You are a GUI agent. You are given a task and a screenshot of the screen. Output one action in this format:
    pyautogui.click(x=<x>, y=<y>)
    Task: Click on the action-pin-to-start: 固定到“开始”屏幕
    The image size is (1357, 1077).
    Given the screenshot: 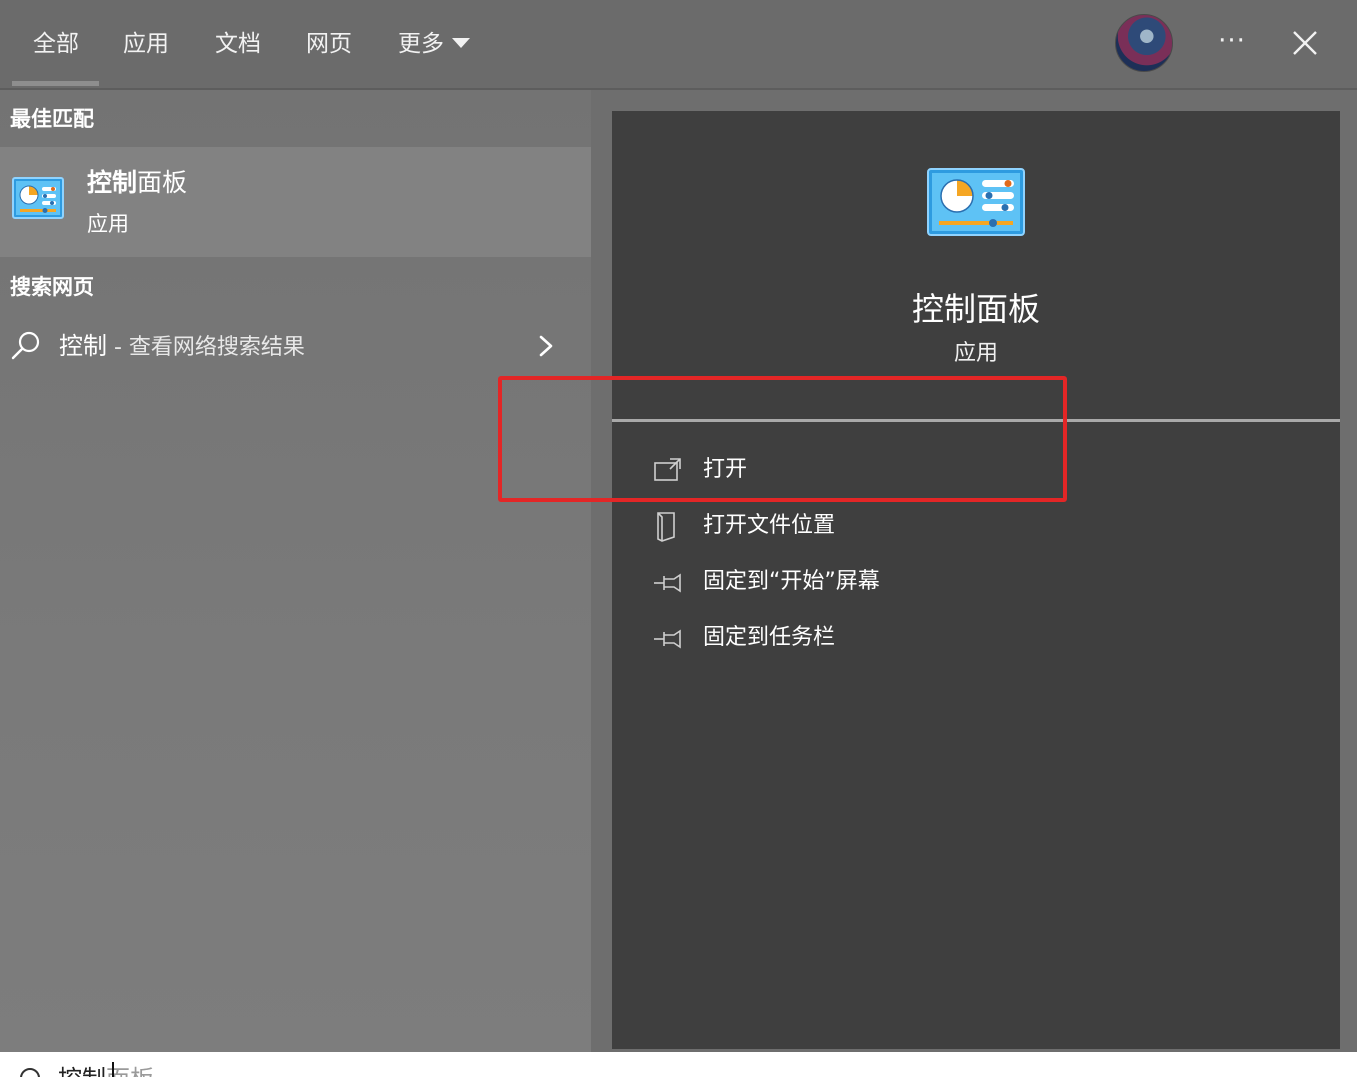 What is the action you would take?
    pyautogui.click(x=952, y=583)
    